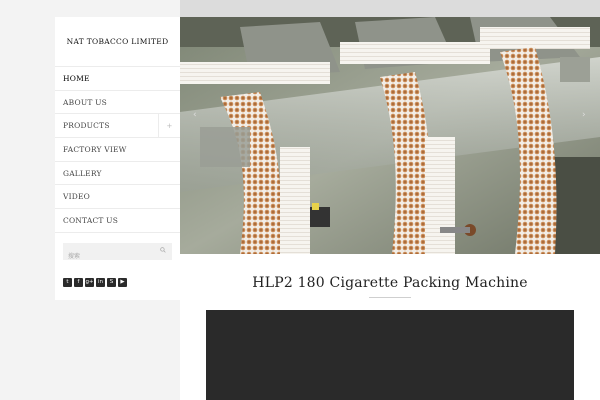 The height and width of the screenshot is (400, 600). What do you see at coordinates (85, 102) in the screenshot?
I see `nav-item-label: ABOUT US` at bounding box center [85, 102].